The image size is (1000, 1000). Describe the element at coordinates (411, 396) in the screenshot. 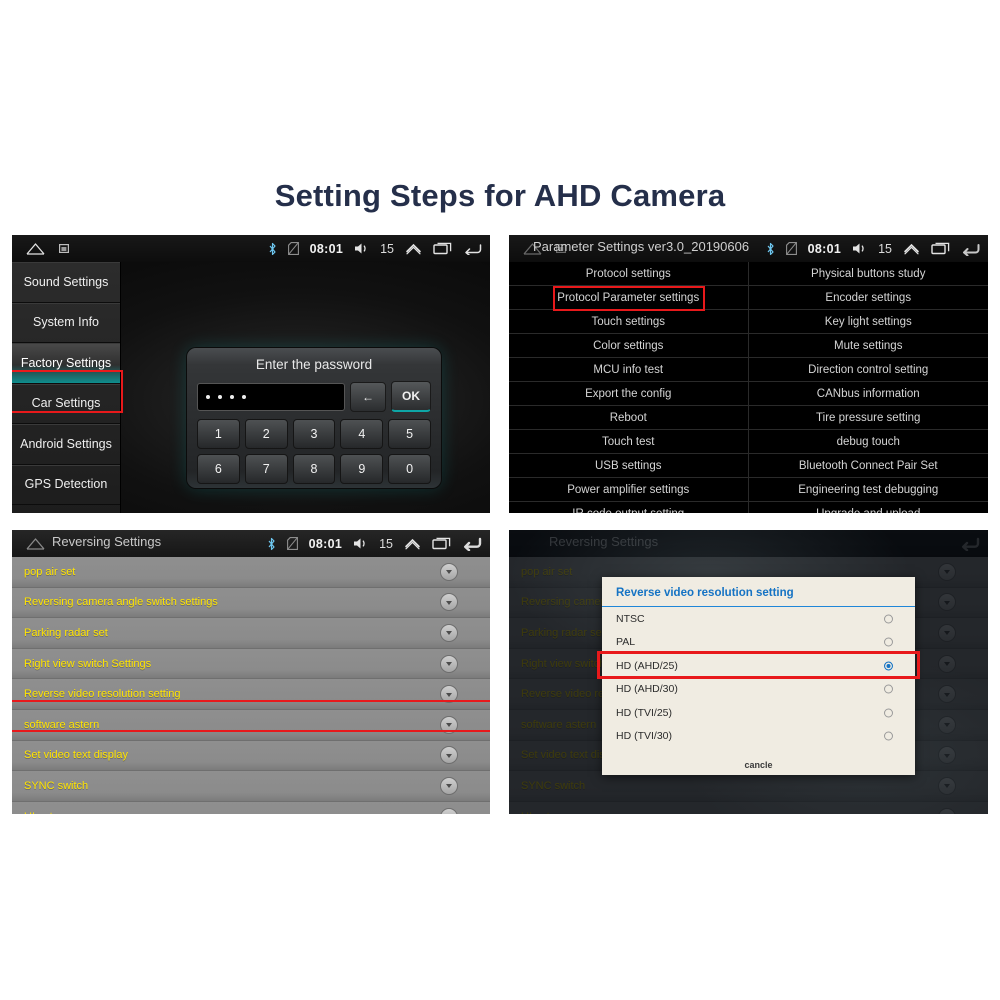

I see `ok-button: OK` at that location.